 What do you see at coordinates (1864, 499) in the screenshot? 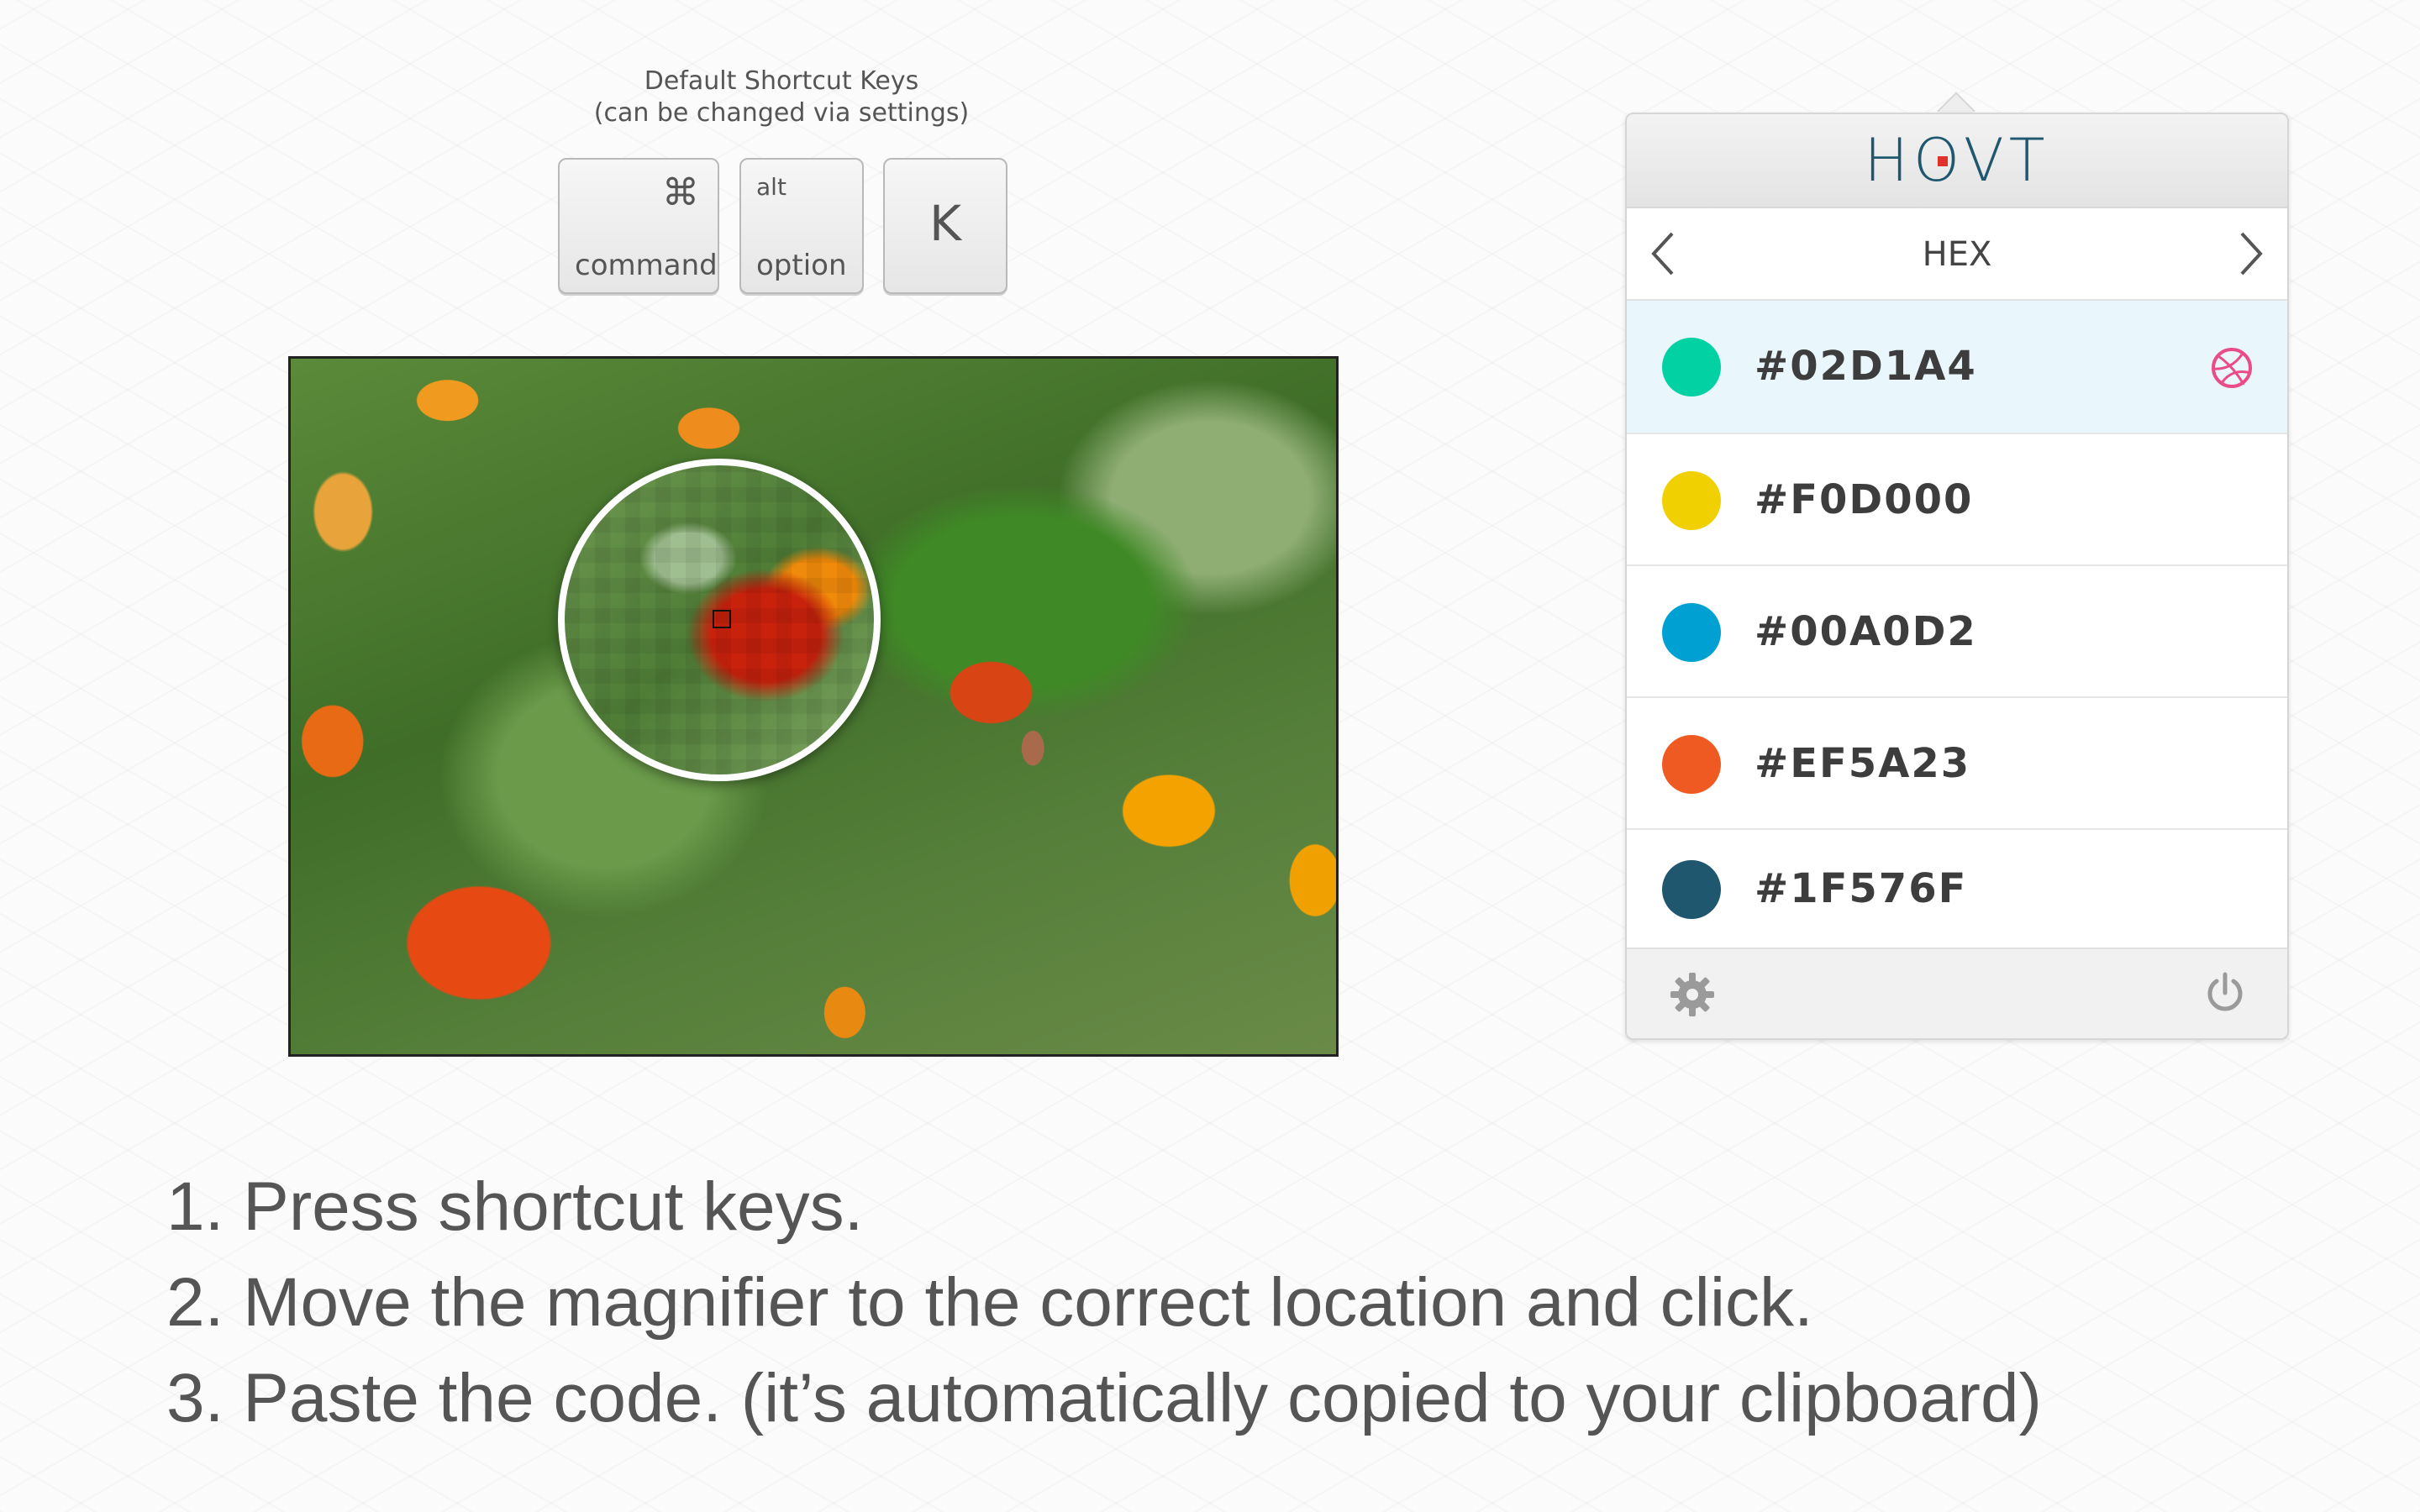
I see `hex-value: #F0D000` at bounding box center [1864, 499].